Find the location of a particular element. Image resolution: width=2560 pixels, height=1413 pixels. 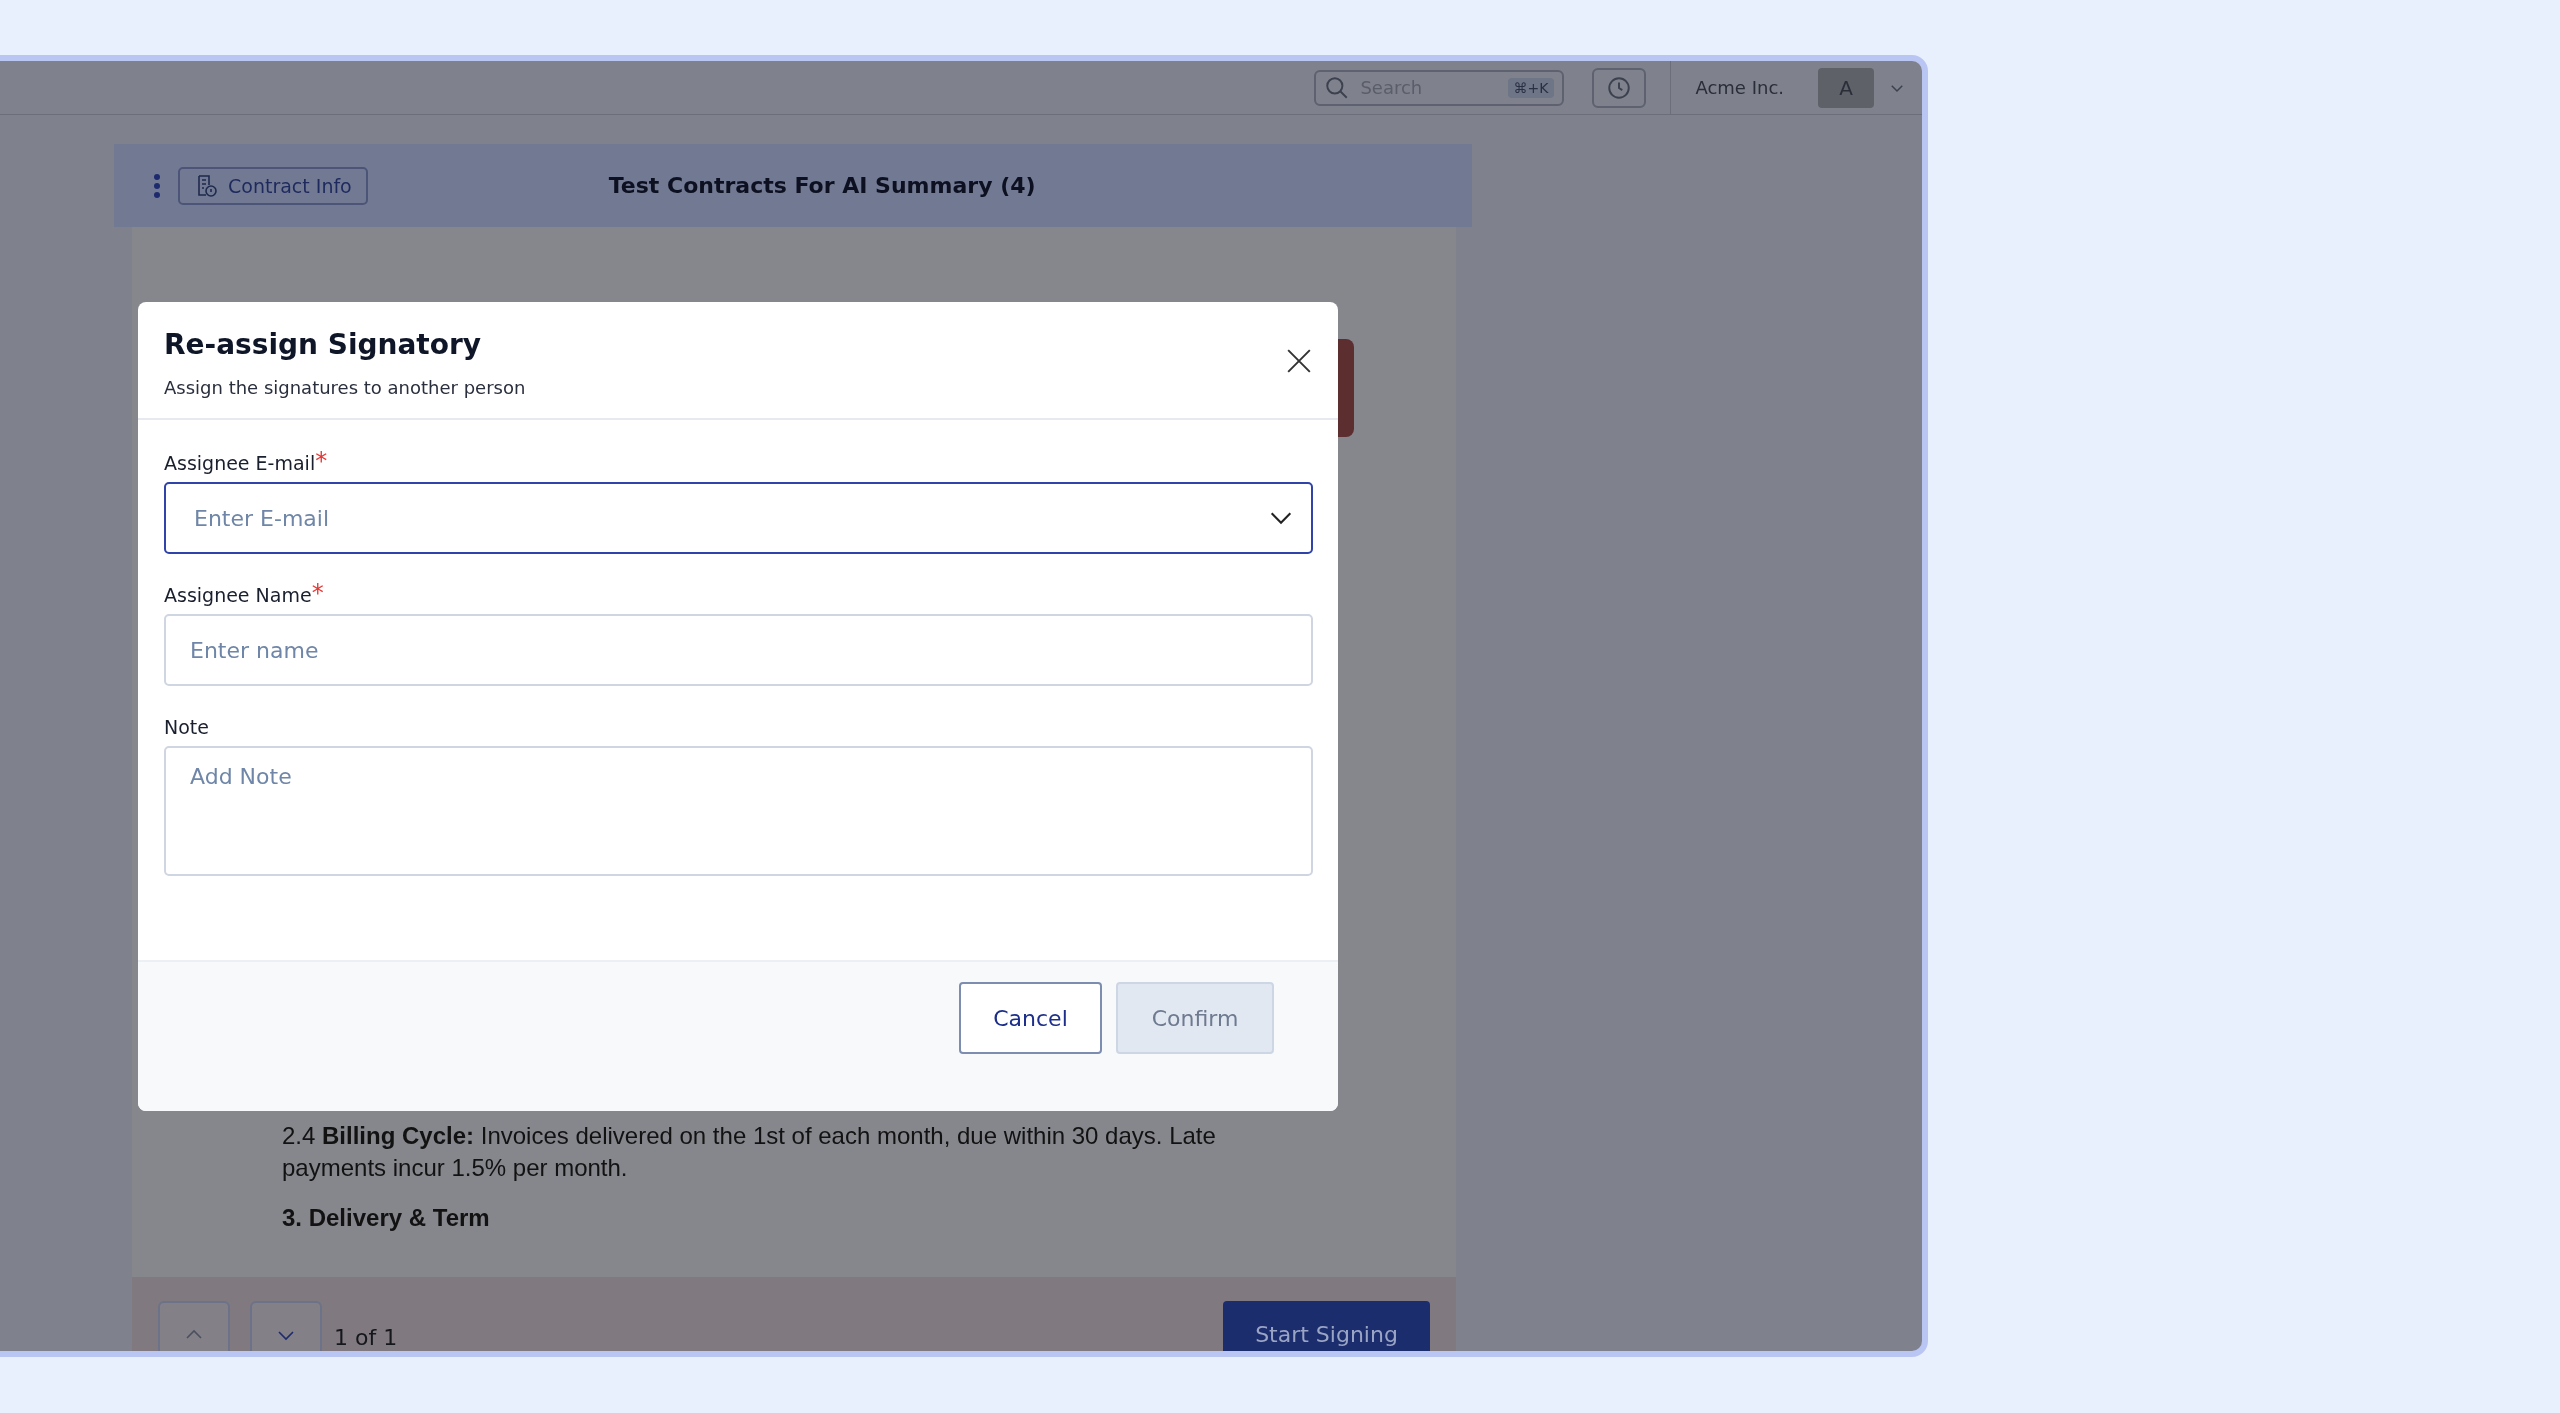

clock-button is located at coordinates (1619, 87).